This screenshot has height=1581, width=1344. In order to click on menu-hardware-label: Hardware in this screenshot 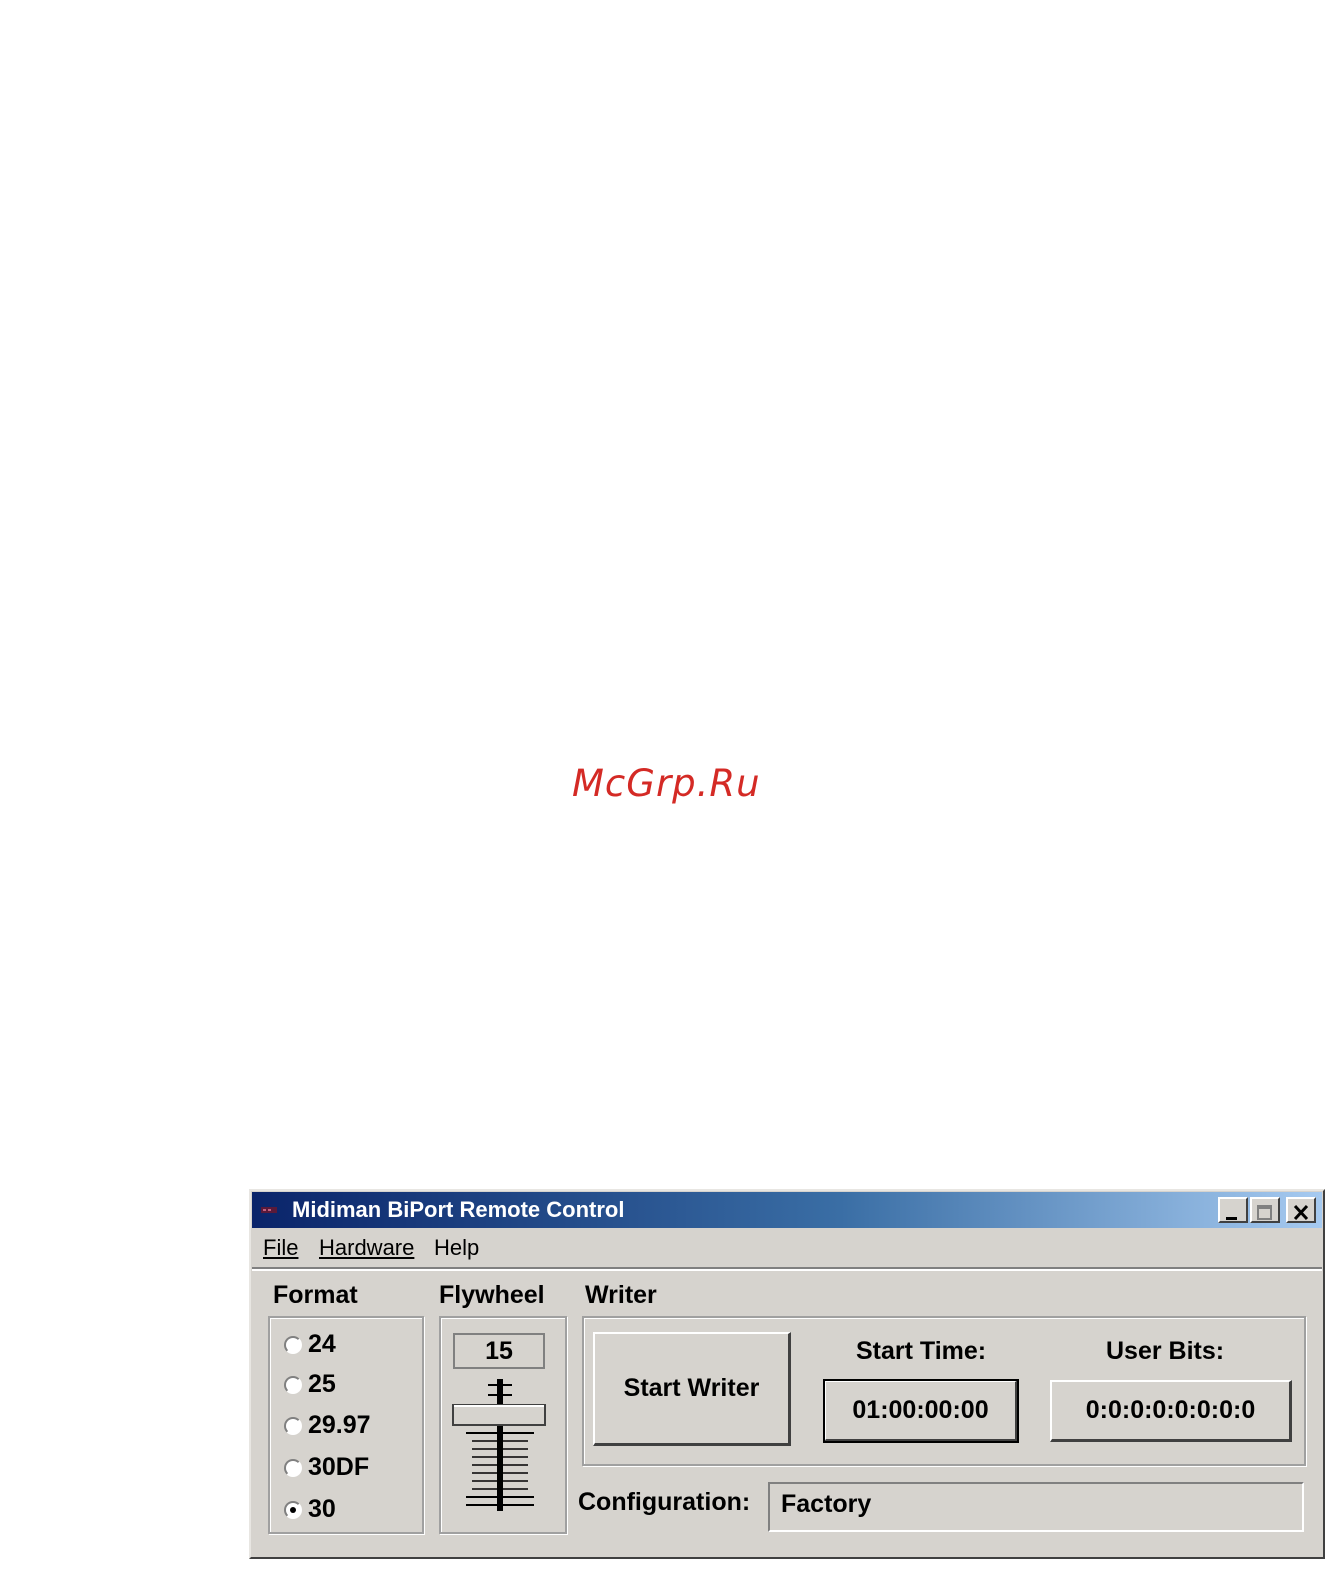, I will do `click(367, 1247)`.